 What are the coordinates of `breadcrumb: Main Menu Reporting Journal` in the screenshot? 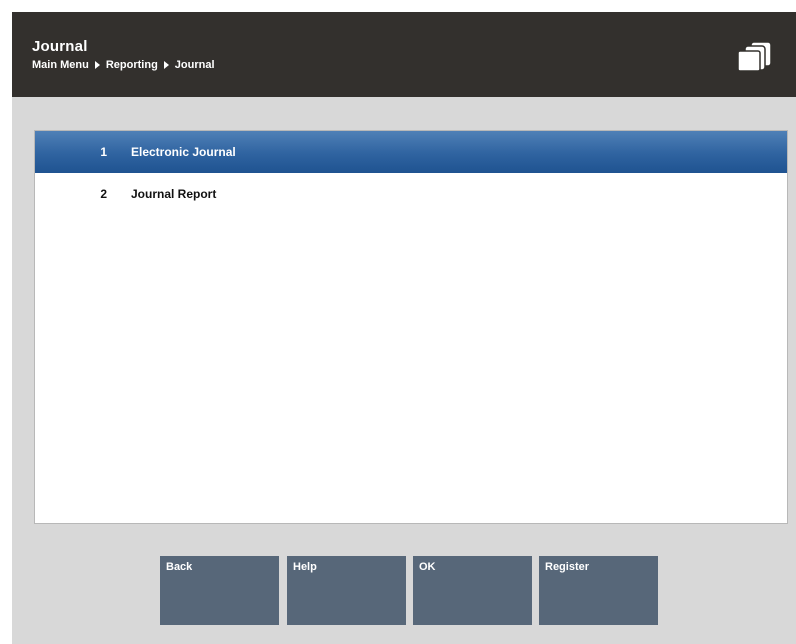 It's located at (123, 65).